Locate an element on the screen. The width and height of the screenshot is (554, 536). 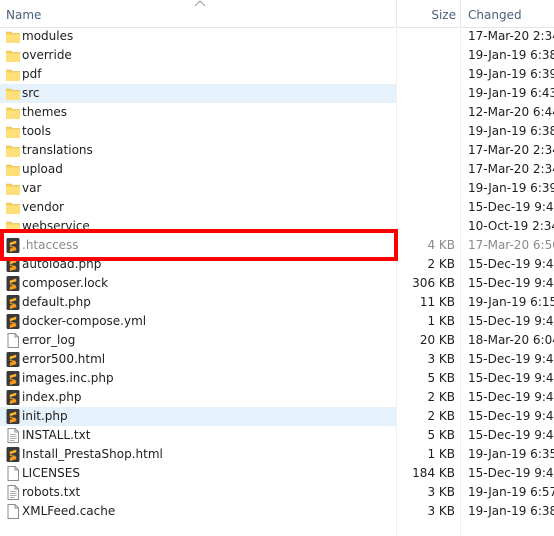
file-size: 306 KB is located at coordinates (433, 283).